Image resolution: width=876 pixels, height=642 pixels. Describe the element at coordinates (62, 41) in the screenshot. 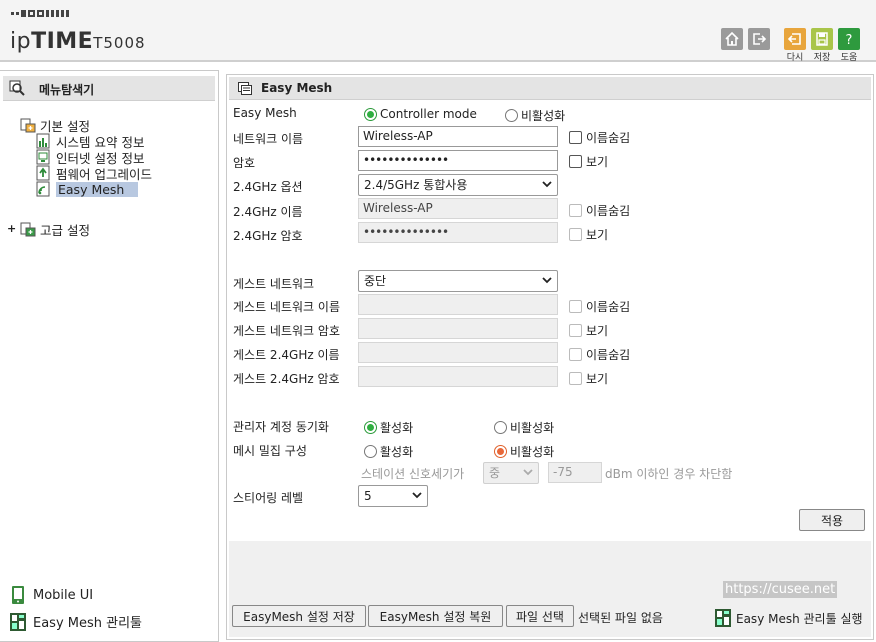

I see `logo-time: TIME` at that location.